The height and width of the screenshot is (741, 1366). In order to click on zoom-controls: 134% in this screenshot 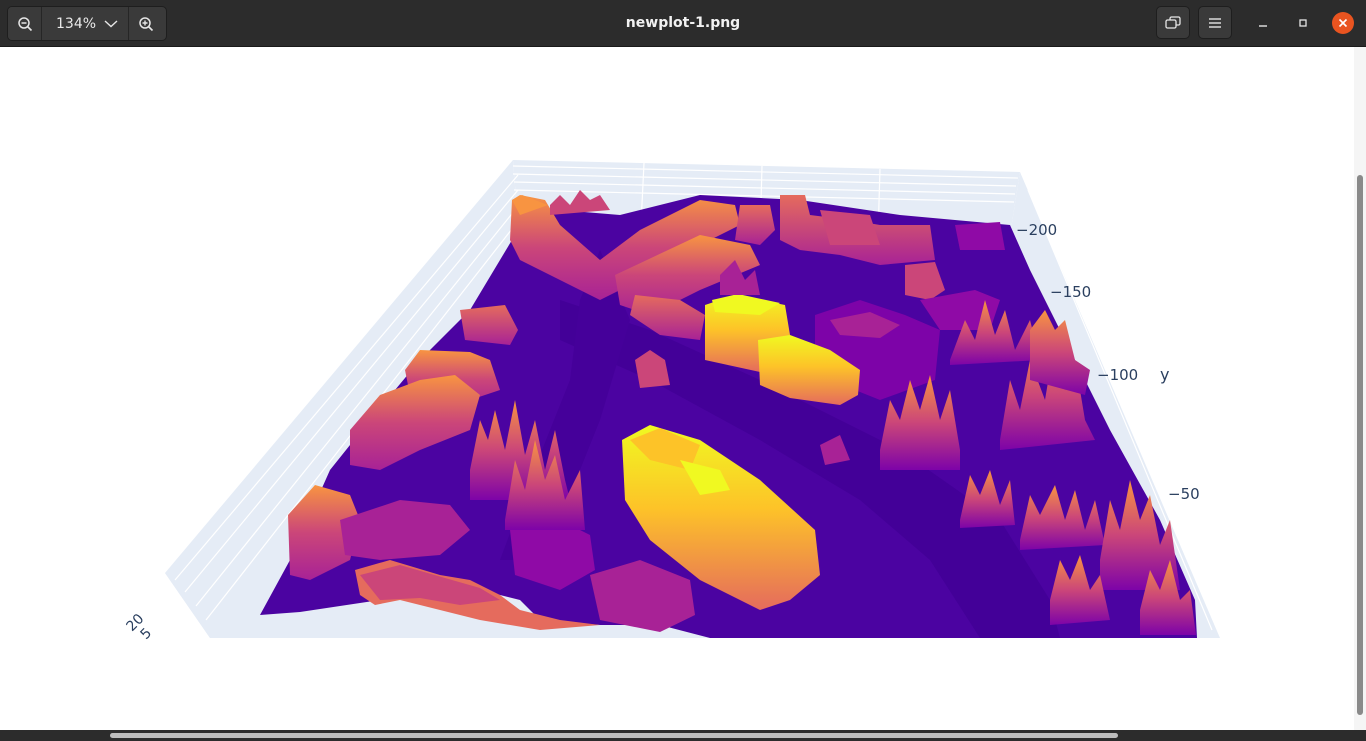, I will do `click(87, 23)`.